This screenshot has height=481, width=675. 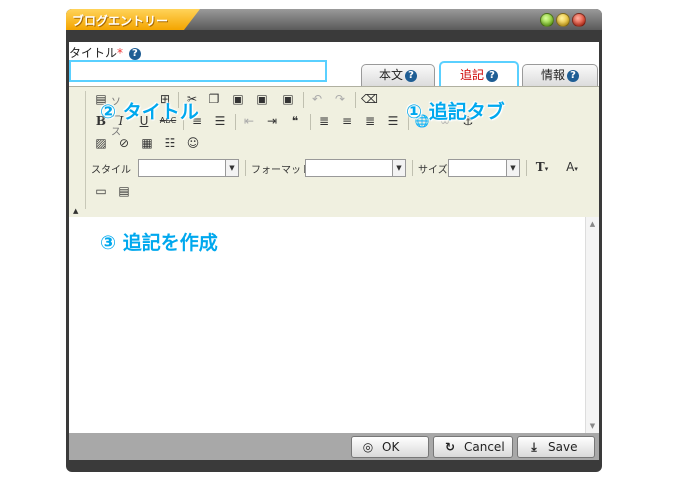 I want to click on ok-icon: ◎, so click(x=368, y=447).